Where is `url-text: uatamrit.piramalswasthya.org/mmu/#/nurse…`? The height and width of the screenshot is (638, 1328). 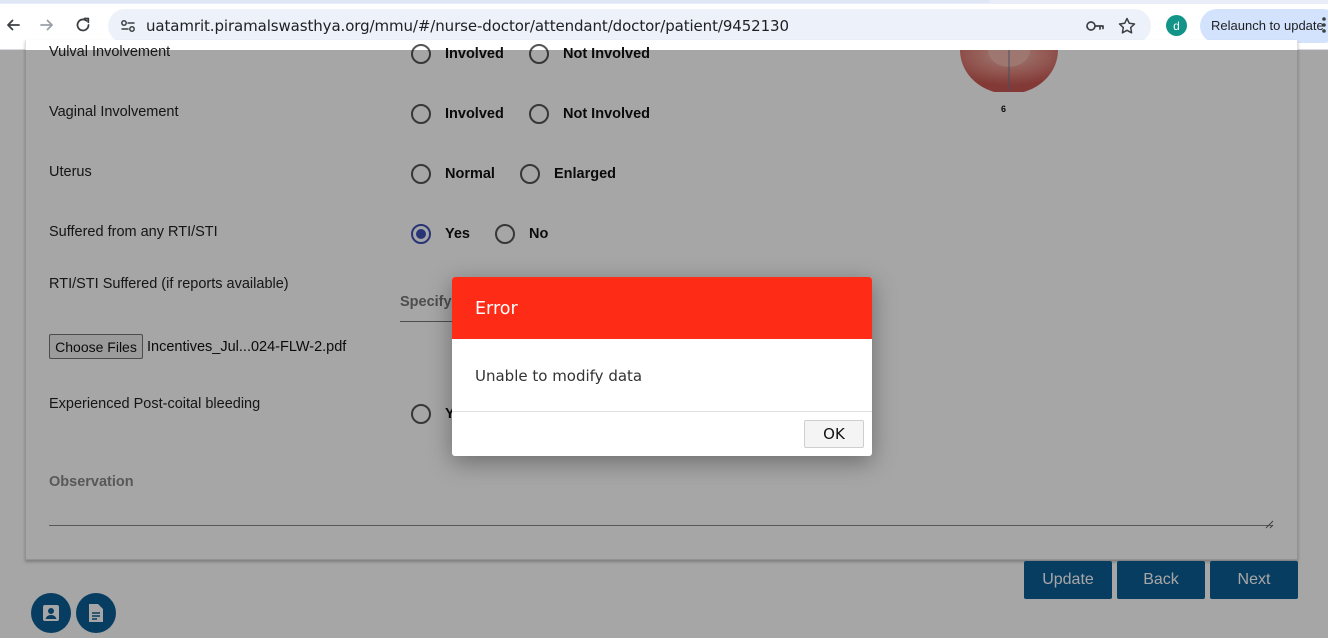
url-text: uatamrit.piramalswasthya.org/mmu/#/nurse… is located at coordinates (467, 26).